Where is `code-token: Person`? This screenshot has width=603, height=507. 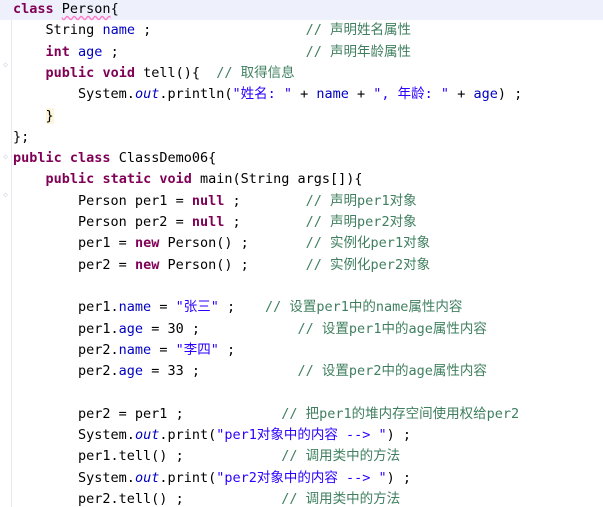
code-token: Person is located at coordinates (86, 9).